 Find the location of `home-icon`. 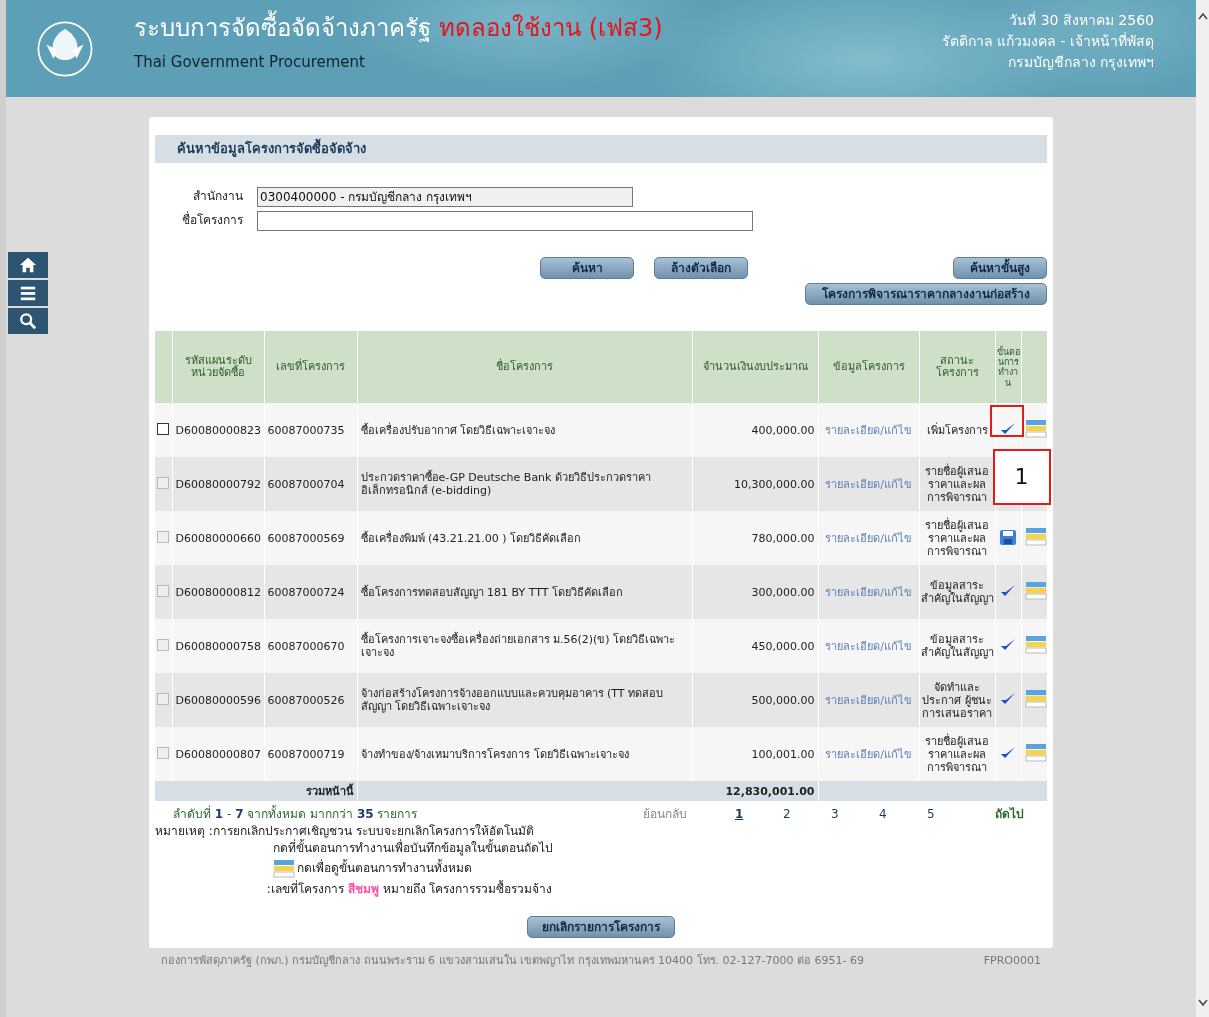

home-icon is located at coordinates (28, 265).